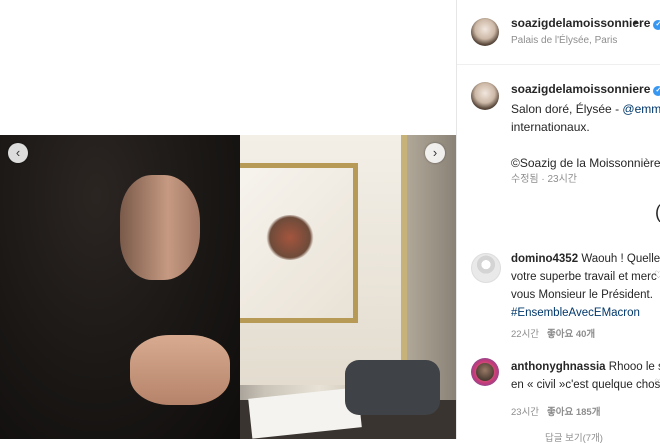  What do you see at coordinates (525, 412) in the screenshot?
I see `comment-time: 23시간` at bounding box center [525, 412].